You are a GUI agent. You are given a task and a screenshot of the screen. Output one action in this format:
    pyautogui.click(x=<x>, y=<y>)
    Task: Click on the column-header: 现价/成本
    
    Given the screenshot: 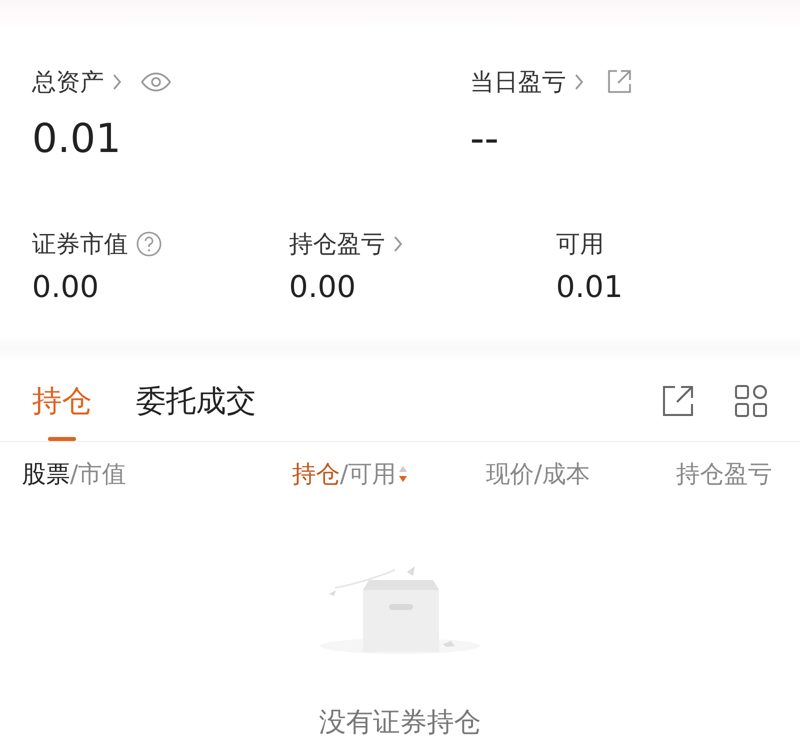 What is the action you would take?
    pyautogui.click(x=581, y=474)
    